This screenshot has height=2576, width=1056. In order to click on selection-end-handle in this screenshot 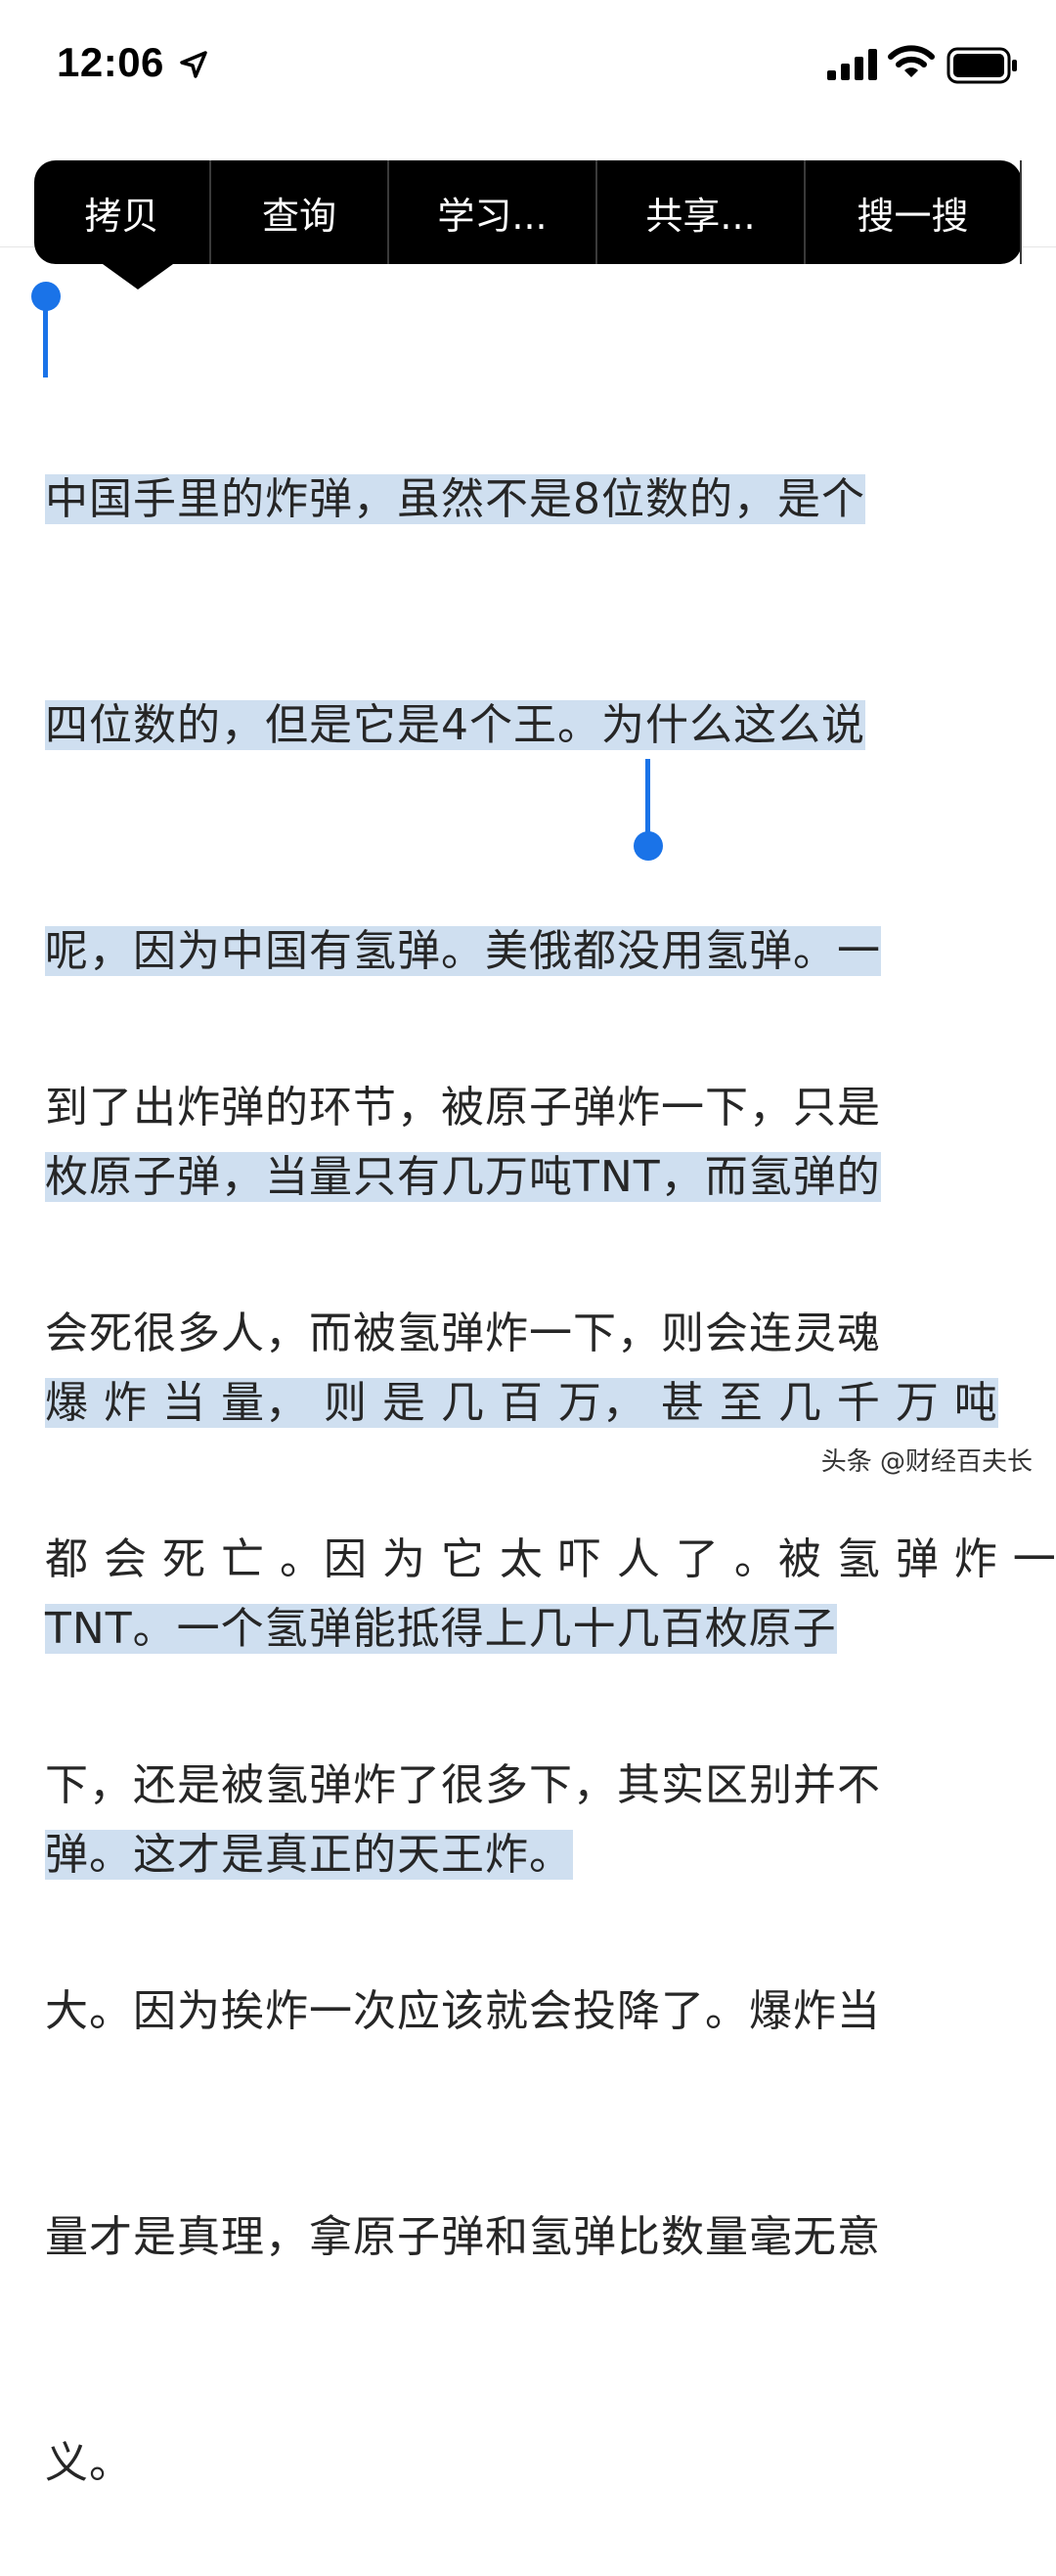, I will do `click(647, 797)`.